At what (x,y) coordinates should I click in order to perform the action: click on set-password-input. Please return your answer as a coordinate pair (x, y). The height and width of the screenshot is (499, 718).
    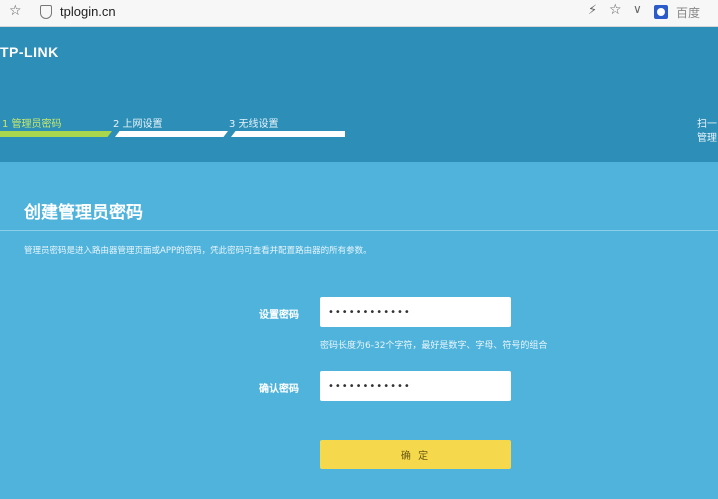
    Looking at the image, I should click on (415, 312).